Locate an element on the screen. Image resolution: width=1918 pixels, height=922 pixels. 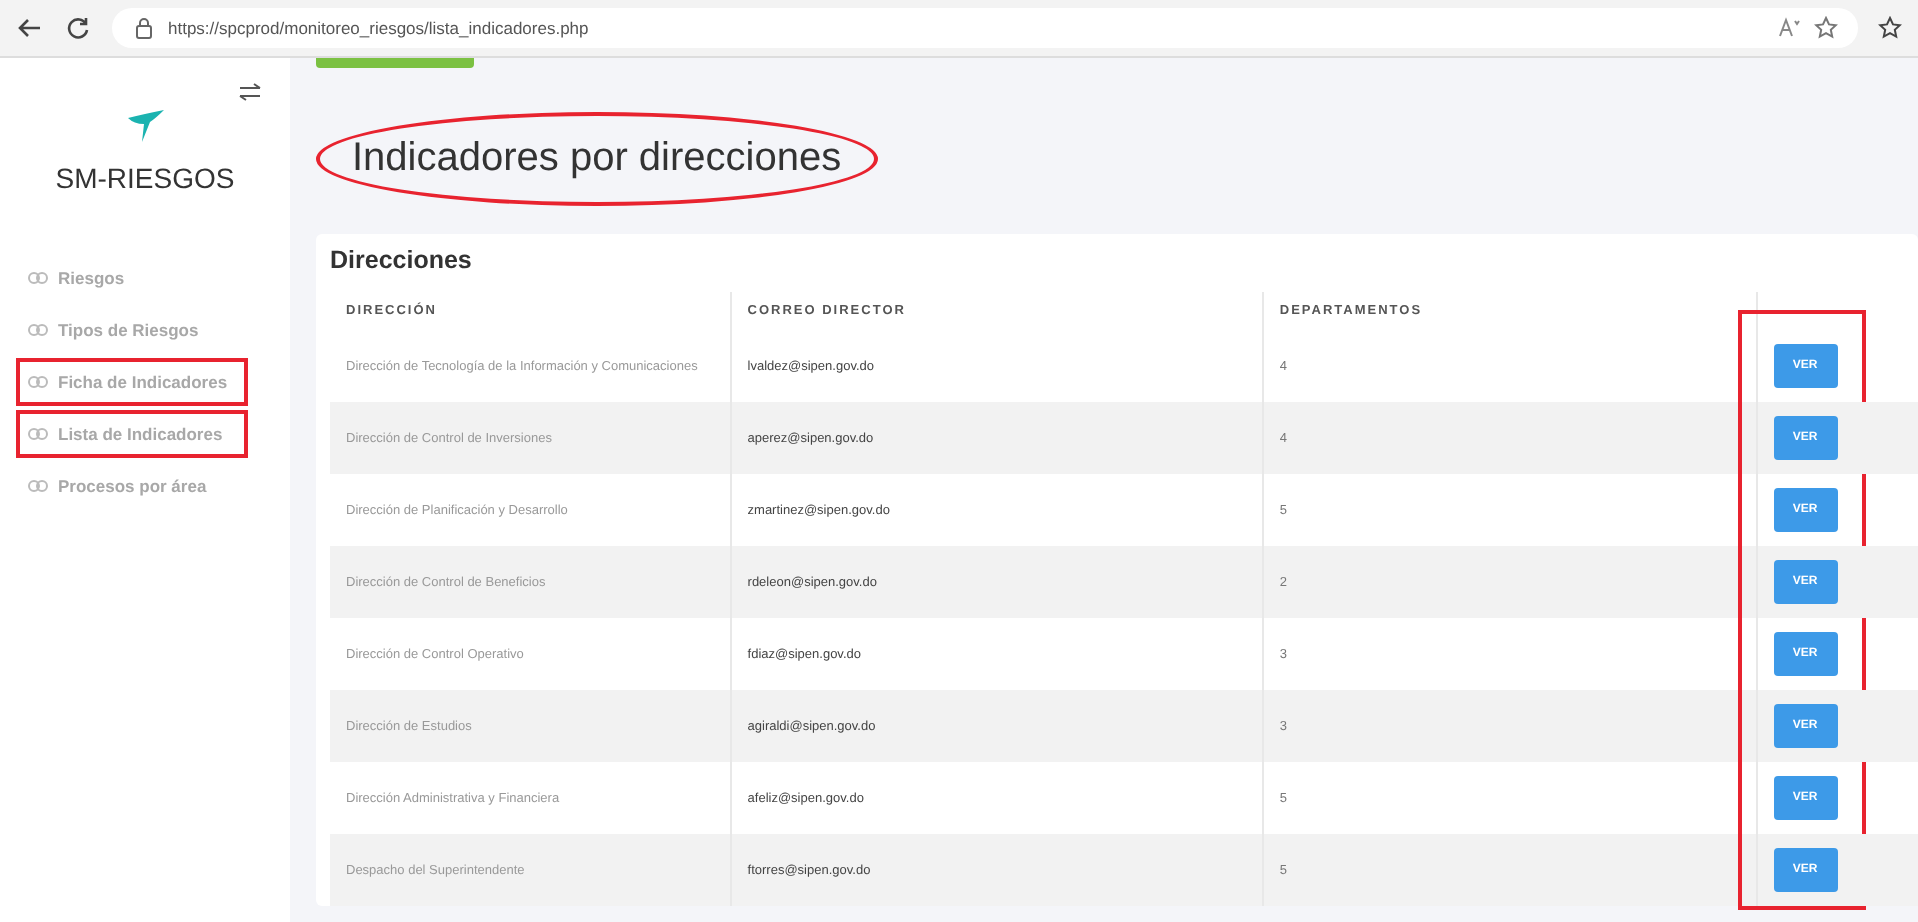
favorite-star-icon is located at coordinates (1826, 28).